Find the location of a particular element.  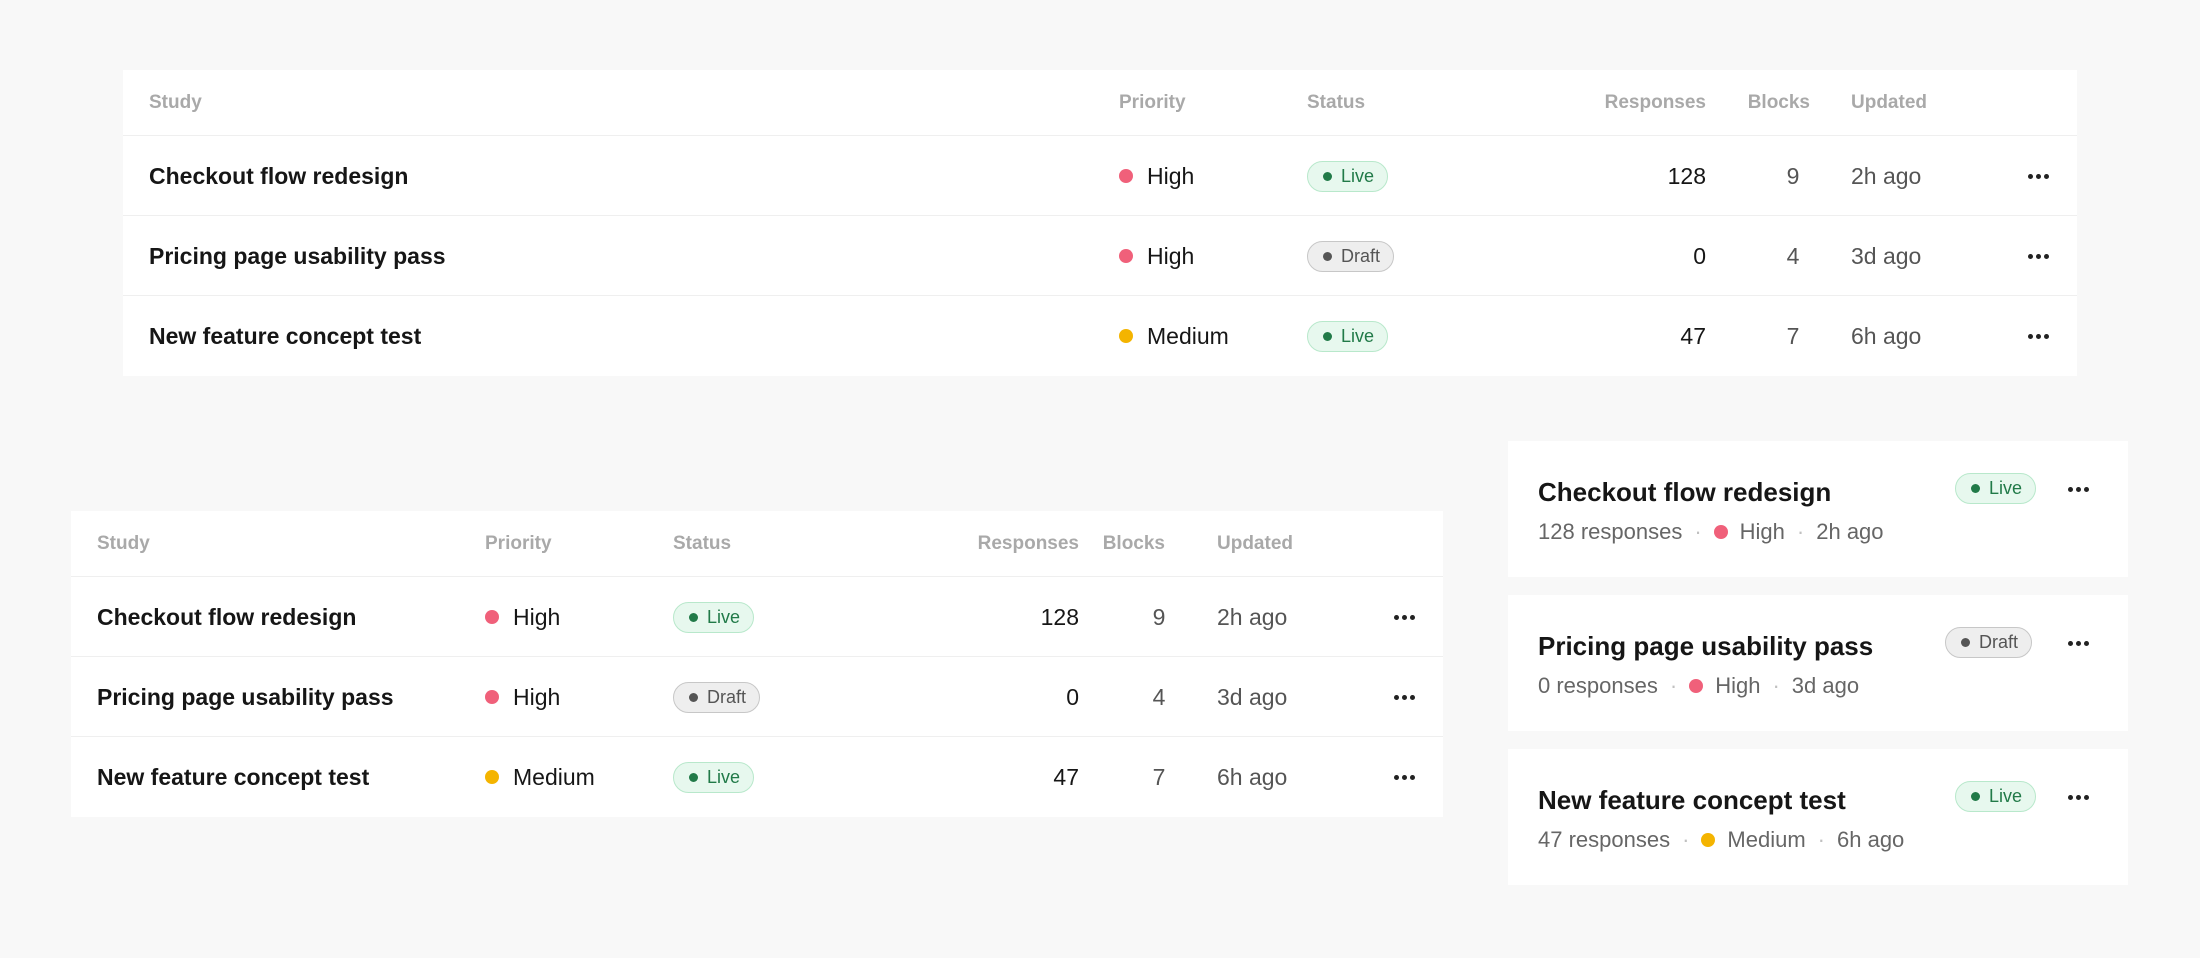

priority-cell: Medium is located at coordinates (1174, 336).